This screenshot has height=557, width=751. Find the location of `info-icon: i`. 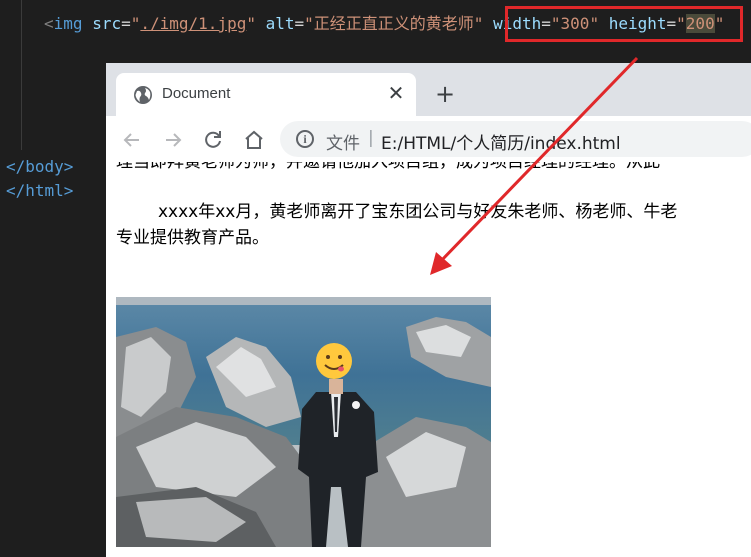

info-icon: i is located at coordinates (305, 139).